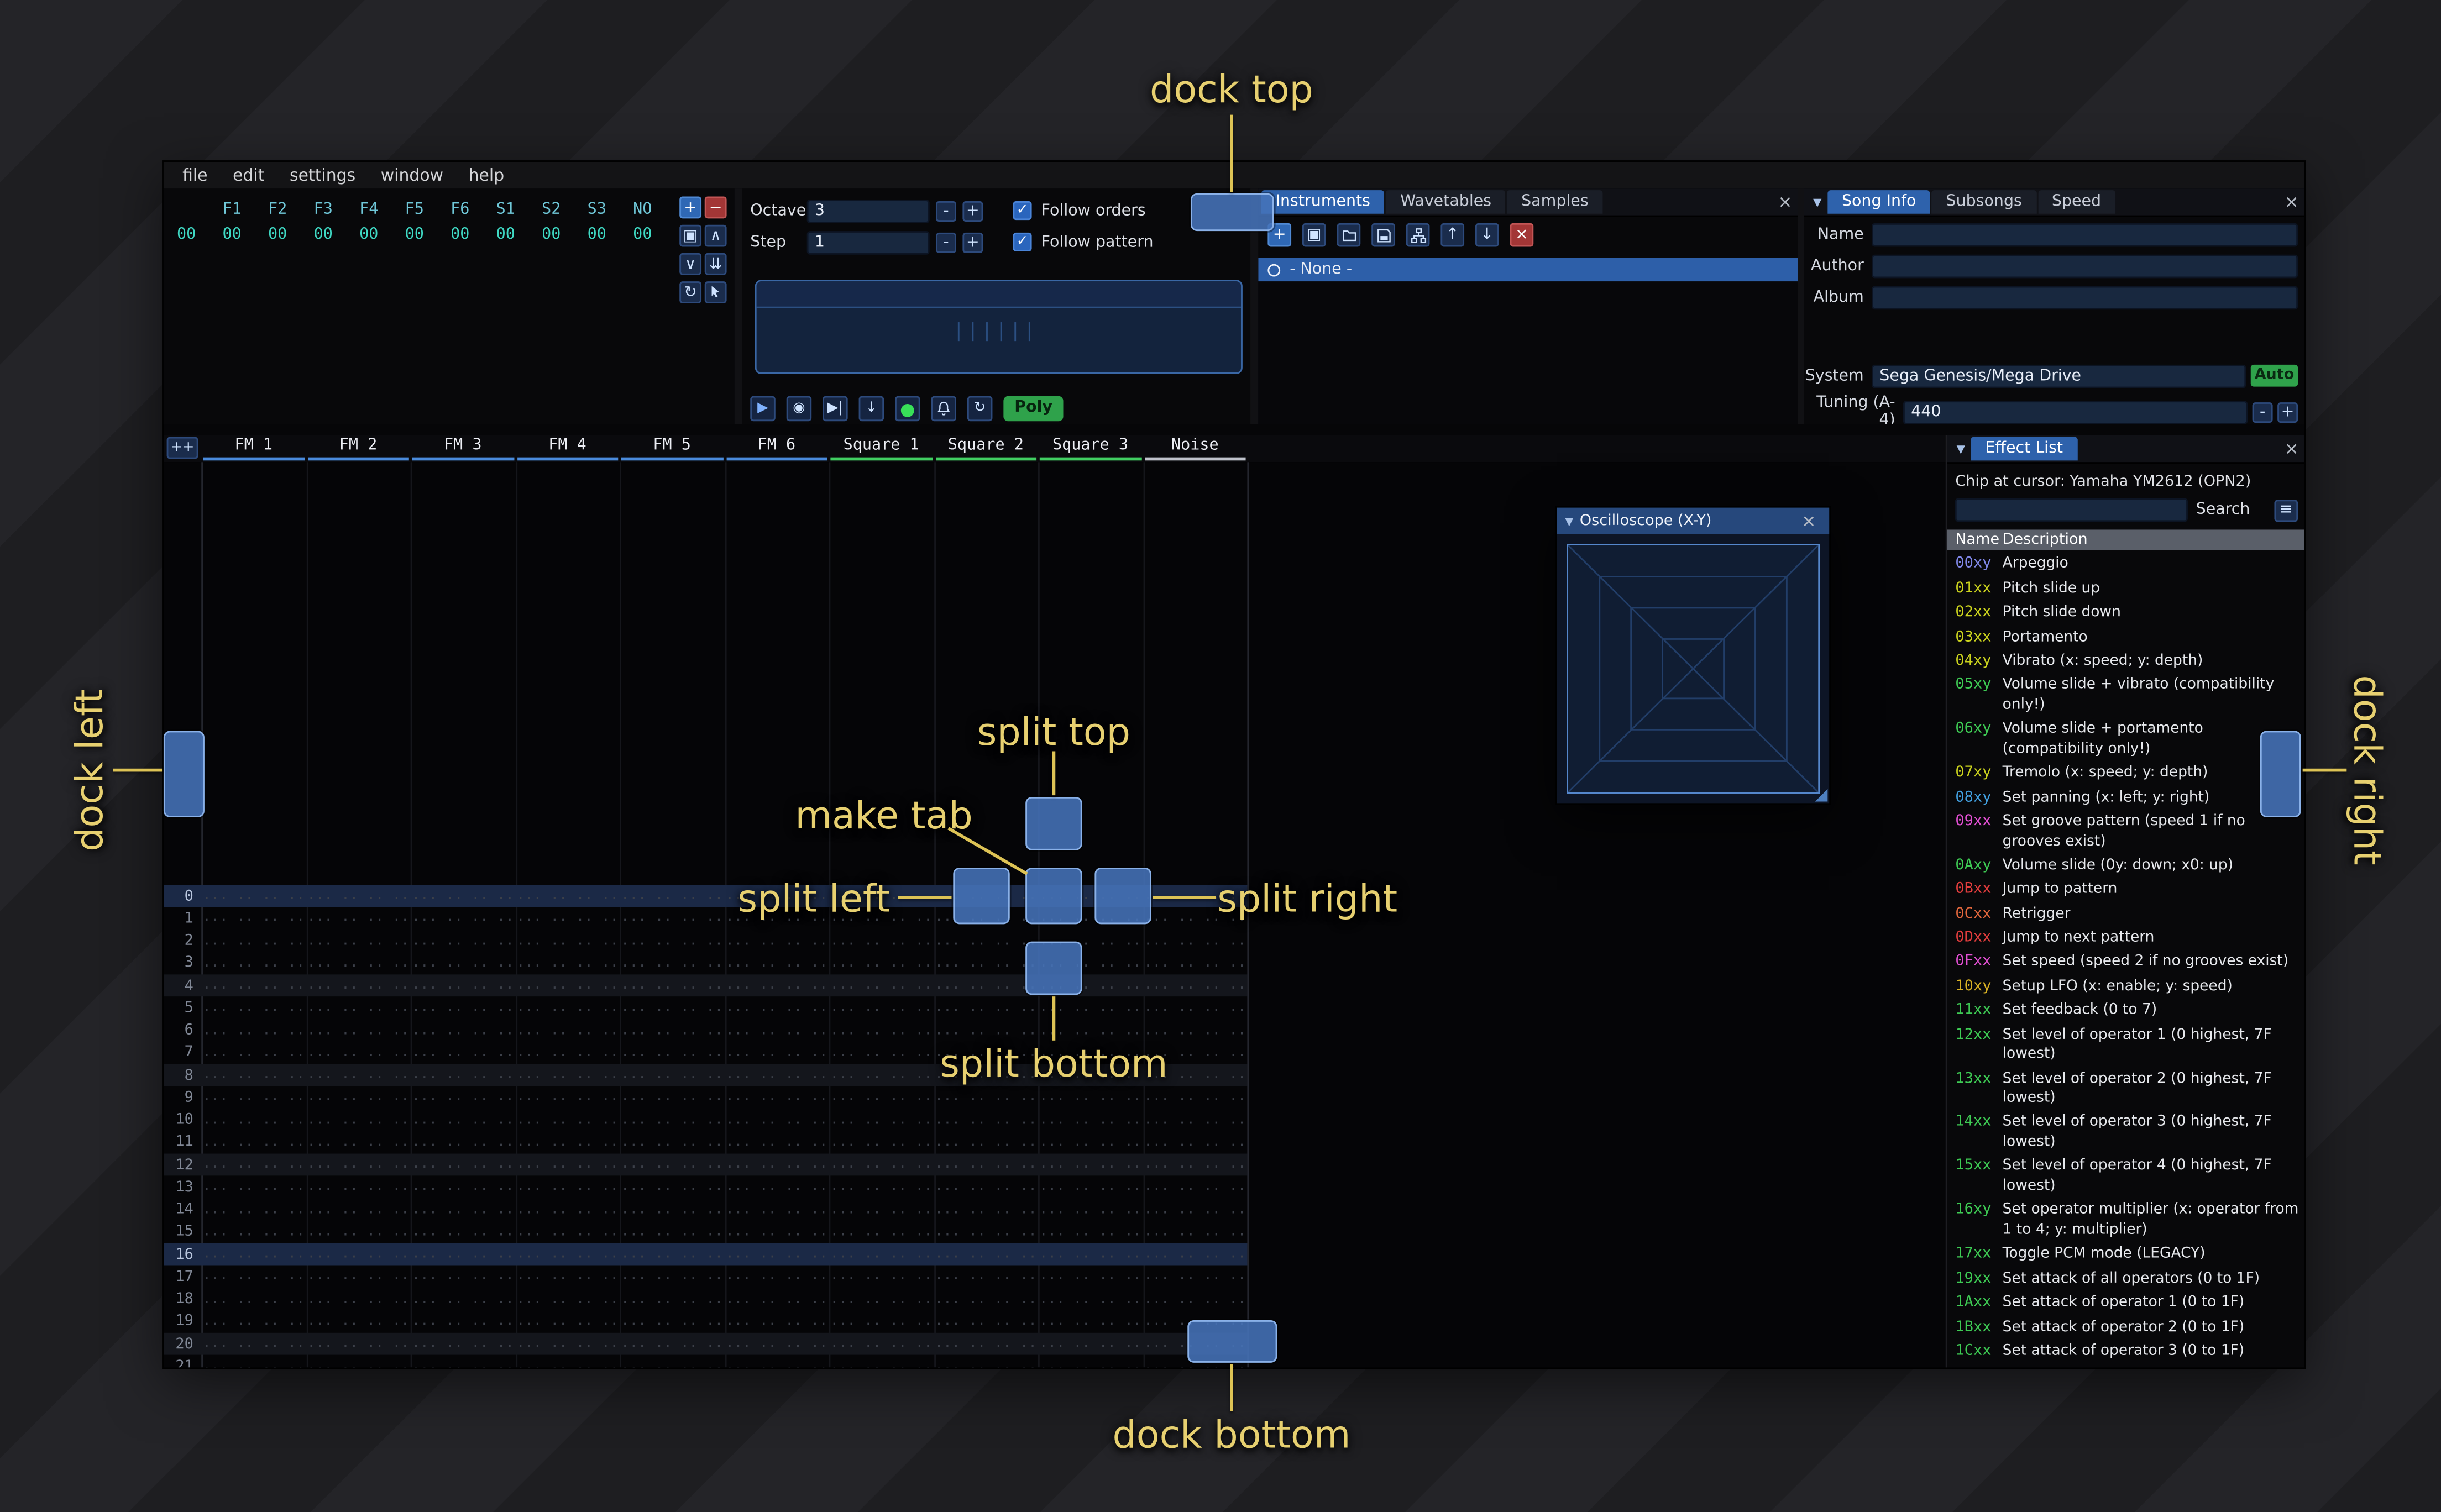 The height and width of the screenshot is (1512, 2441). Describe the element at coordinates (2076, 202) in the screenshot. I see `tab-speed: Speed` at that location.